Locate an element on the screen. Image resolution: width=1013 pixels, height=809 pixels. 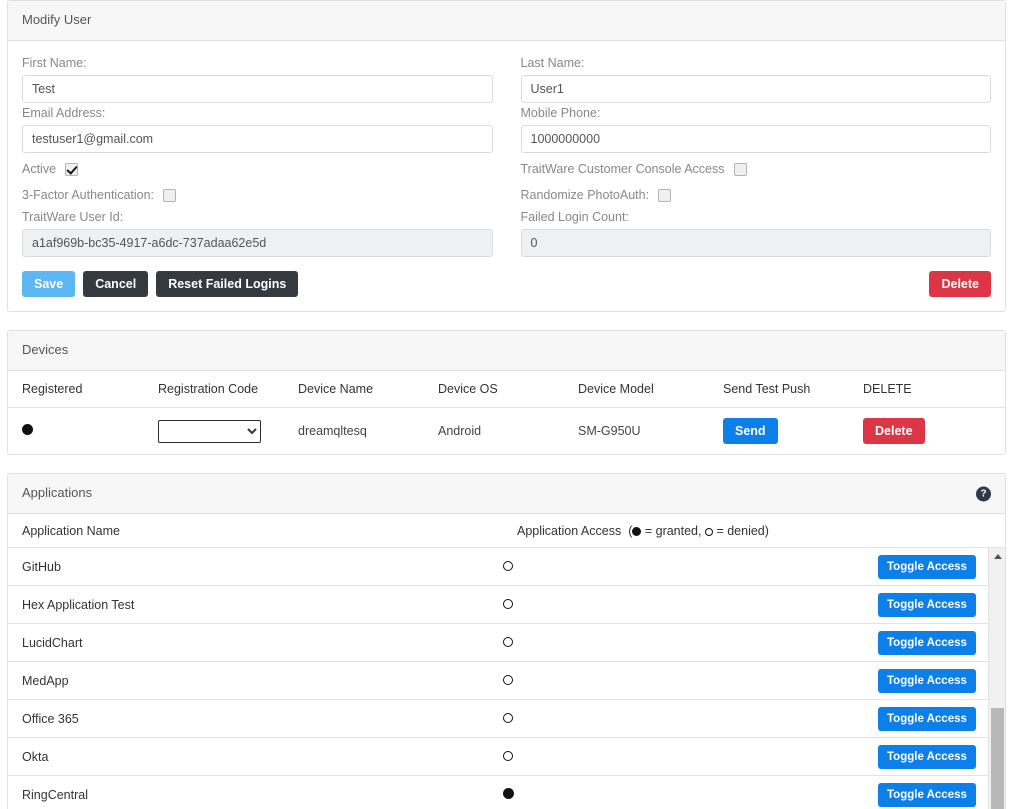
last-name-input is located at coordinates (755, 89).